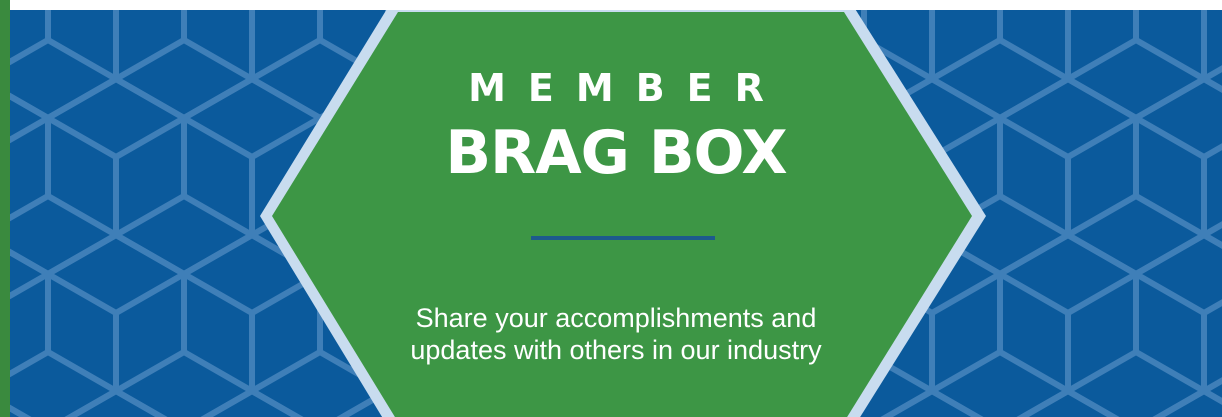  Describe the element at coordinates (616, 318) in the screenshot. I see `tagline-line-1: Share your accomplishments and` at that location.